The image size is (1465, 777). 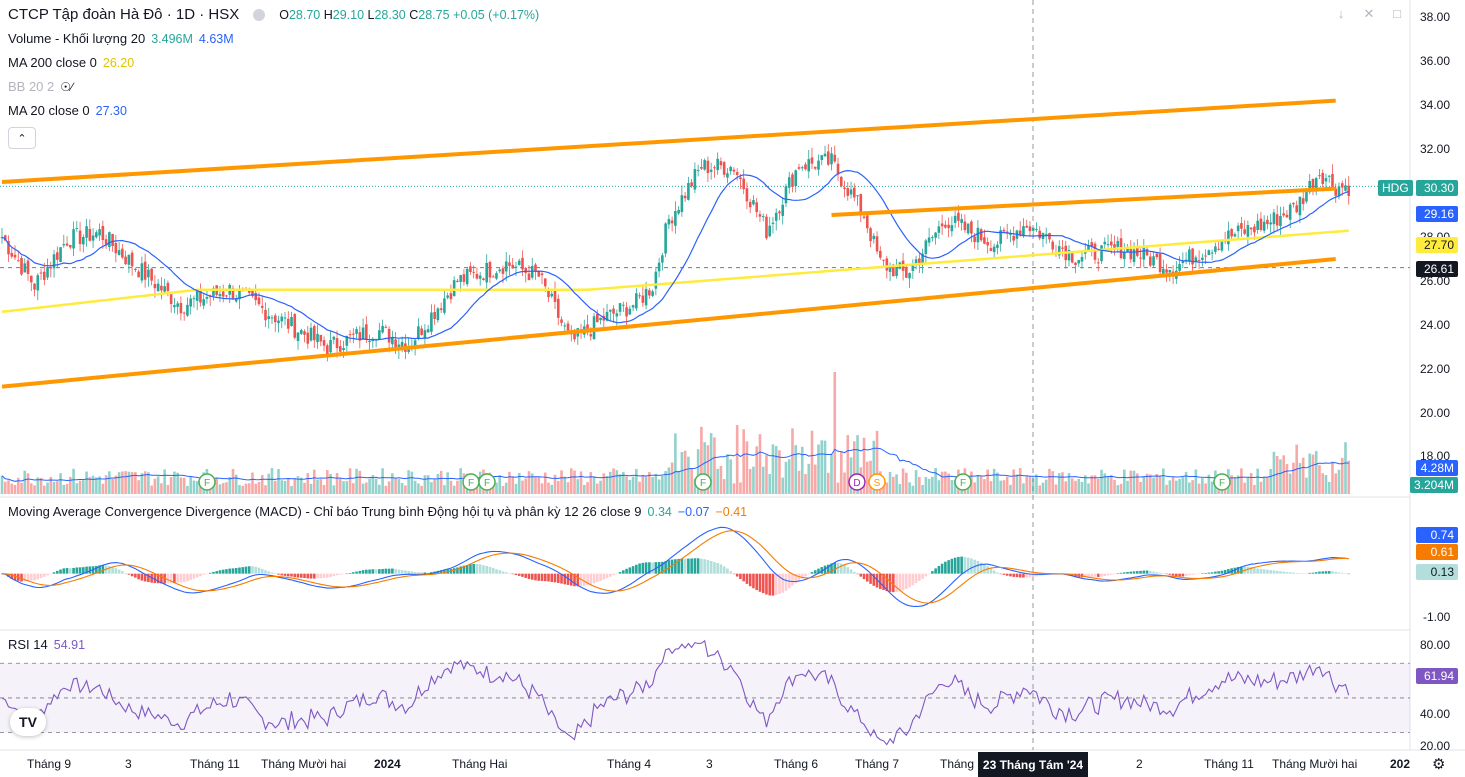 What do you see at coordinates (121, 38) in the screenshot?
I see `legend-volume: Volume - Khối lượng 20 3.496M 4.63M` at bounding box center [121, 38].